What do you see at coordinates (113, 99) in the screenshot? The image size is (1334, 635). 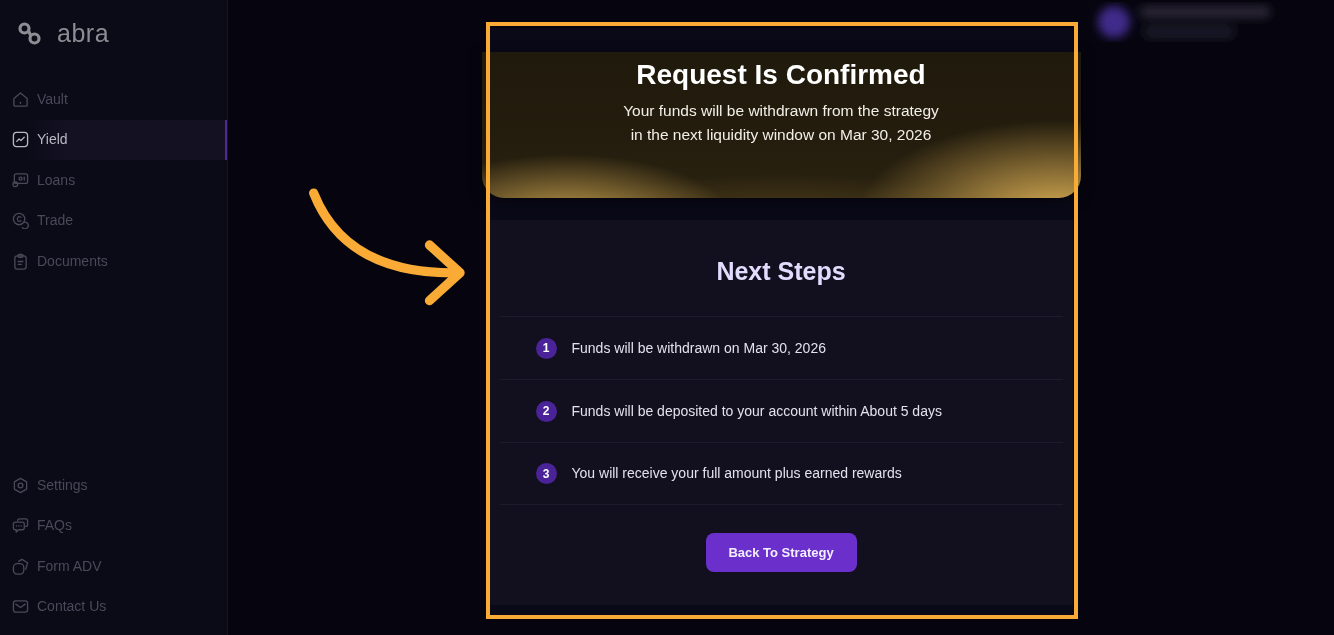 I see `sidebar-nav-item: Vault` at bounding box center [113, 99].